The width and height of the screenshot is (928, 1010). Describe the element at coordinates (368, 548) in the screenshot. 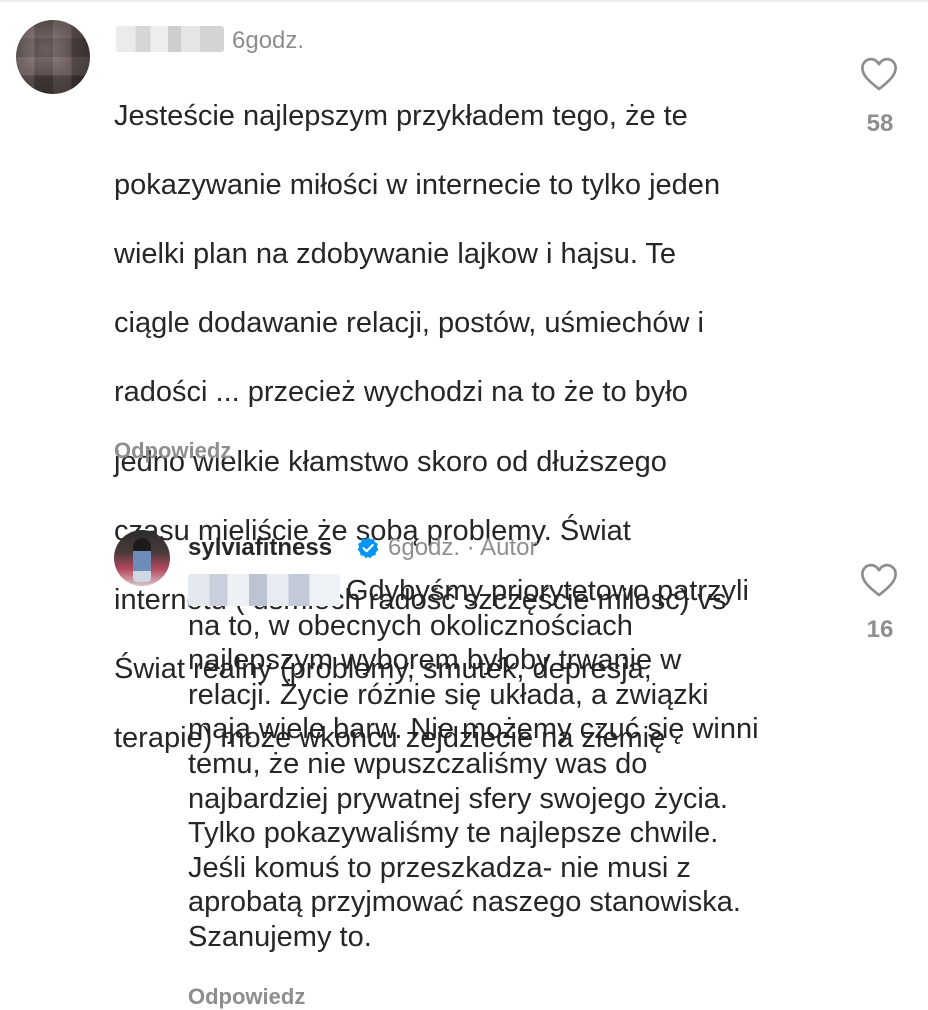

I see `verified-badge-icon` at that location.